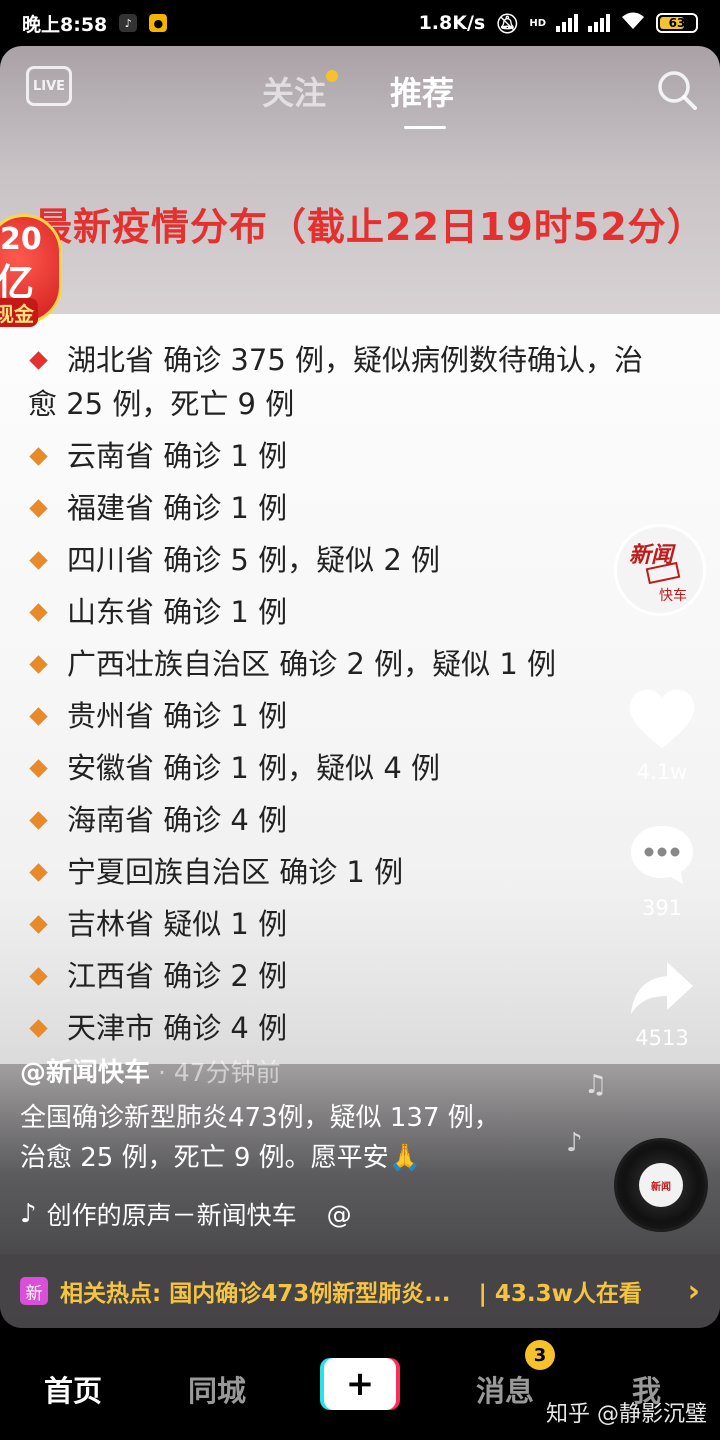  Describe the element at coordinates (73, 1389) in the screenshot. I see `nav-home: 首页` at that location.